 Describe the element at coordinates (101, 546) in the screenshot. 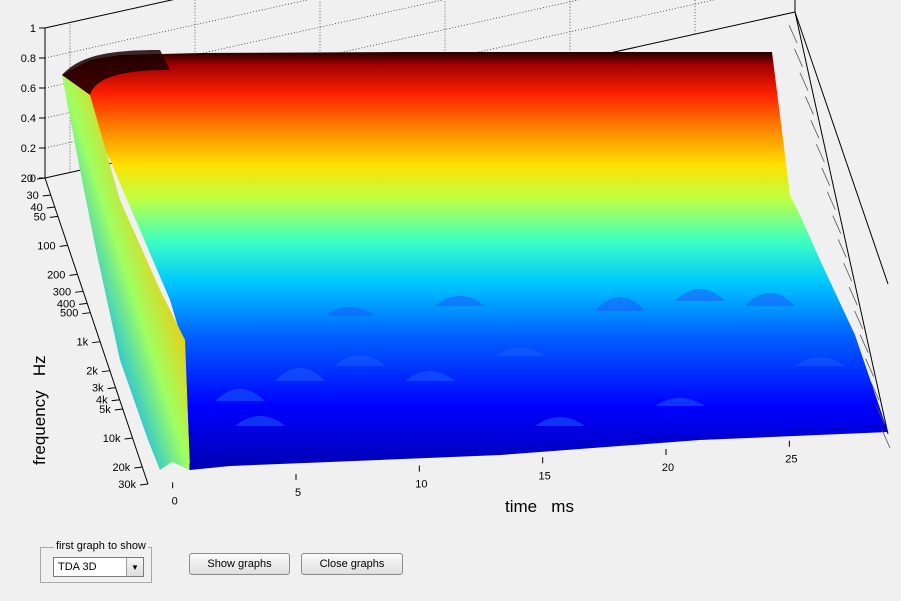

I see `first-graph-group-label: first graph to show` at that location.